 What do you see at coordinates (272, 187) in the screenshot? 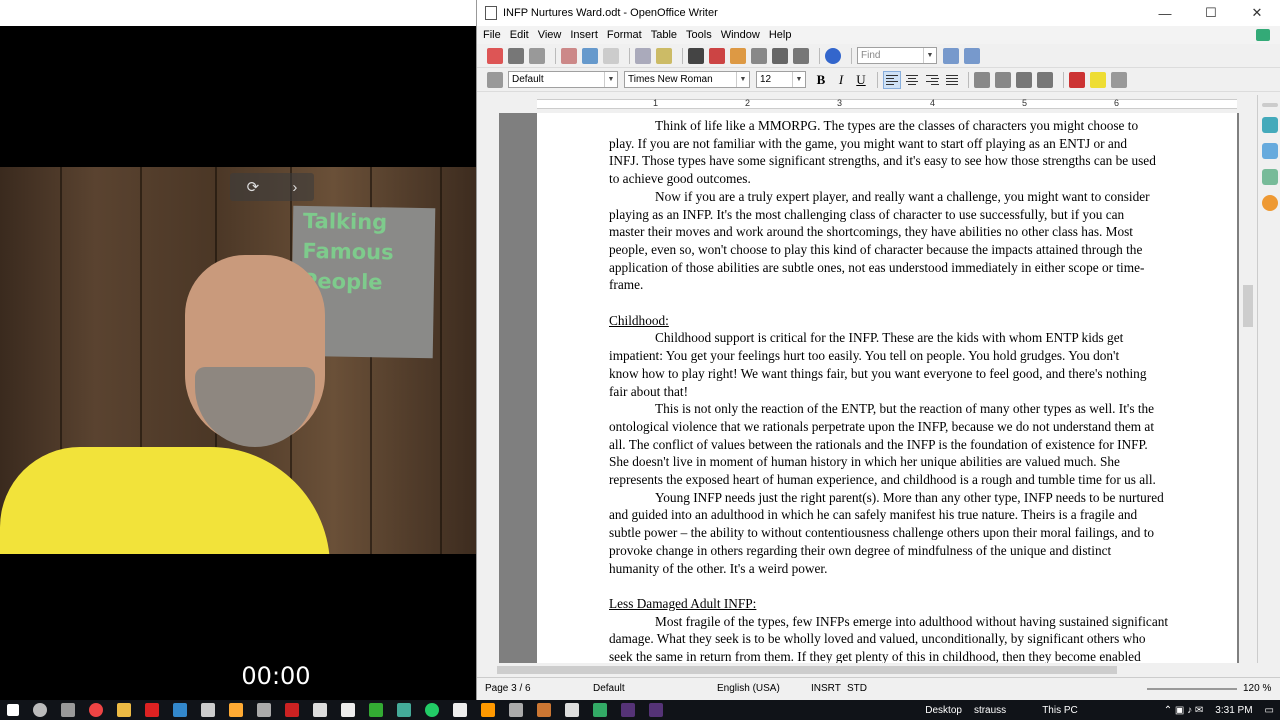
I see `camera-controls: ⟳ ›` at bounding box center [272, 187].